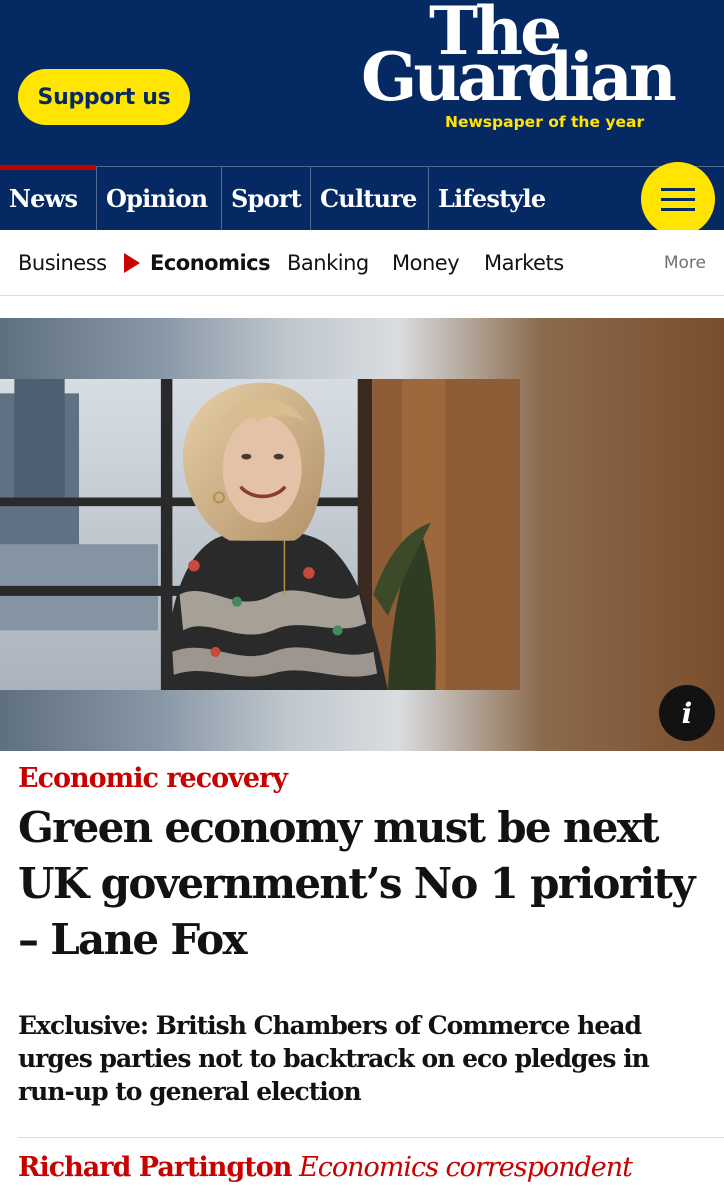 This screenshot has height=1200, width=724. Describe the element at coordinates (328, 263) in the screenshot. I see `subnav-item-banking: Banking` at that location.